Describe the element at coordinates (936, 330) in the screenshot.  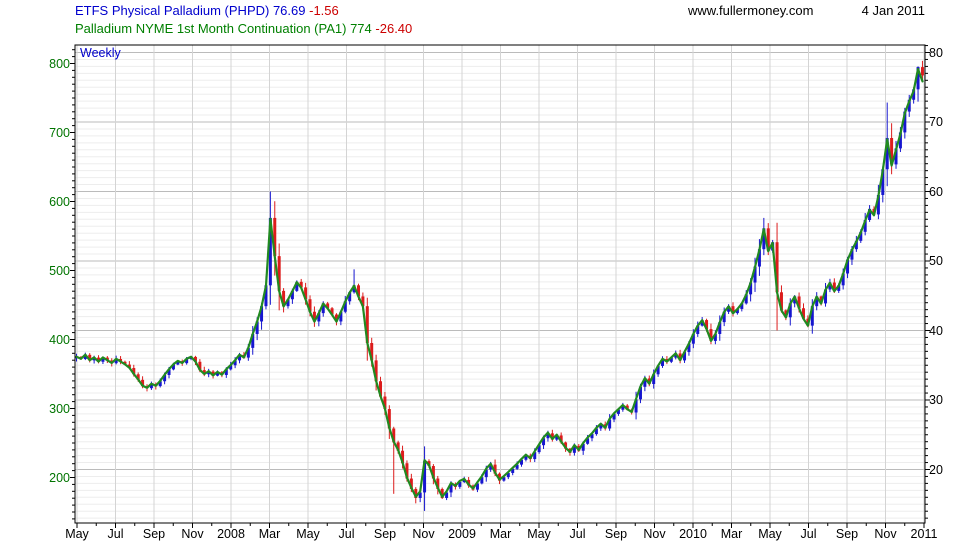
I see `right-axis-tick-label: 40` at that location.